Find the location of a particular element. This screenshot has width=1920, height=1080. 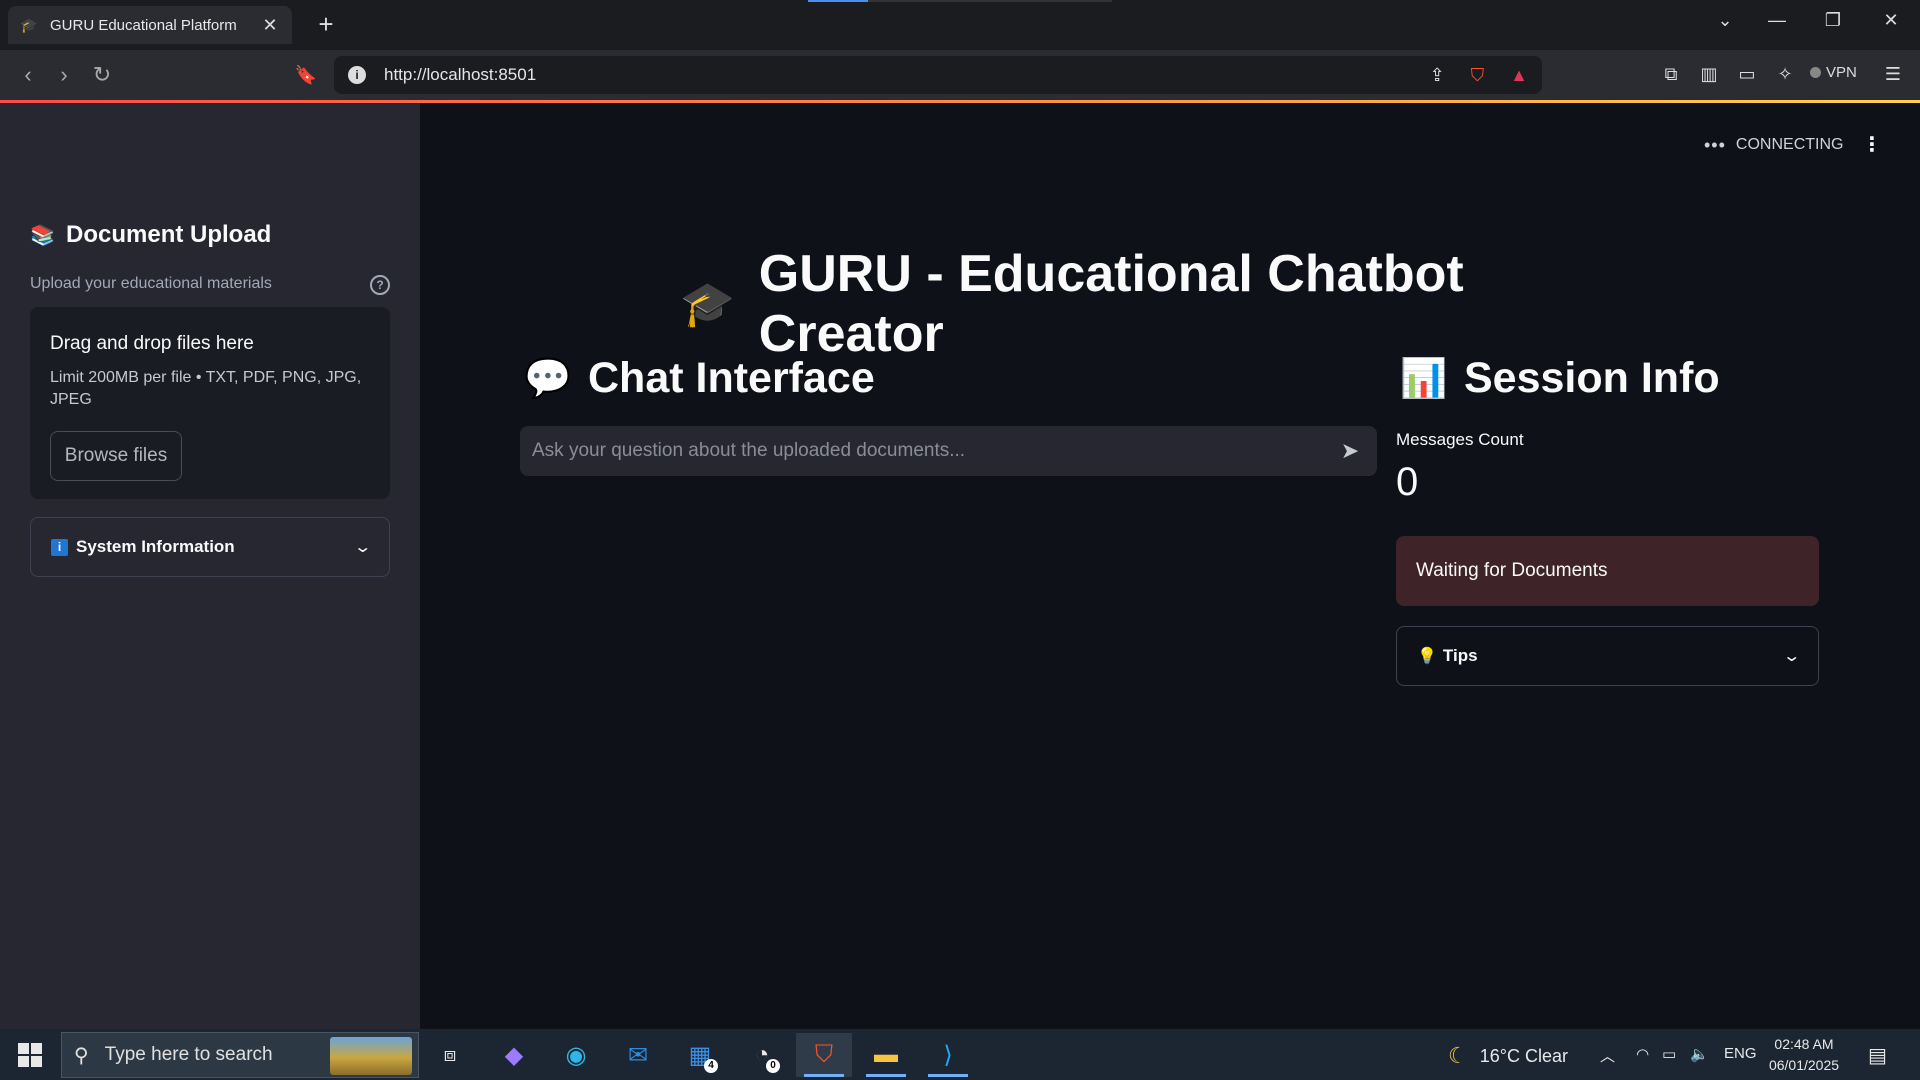

file-explorer-icon: ▬ is located at coordinates (886, 1055).